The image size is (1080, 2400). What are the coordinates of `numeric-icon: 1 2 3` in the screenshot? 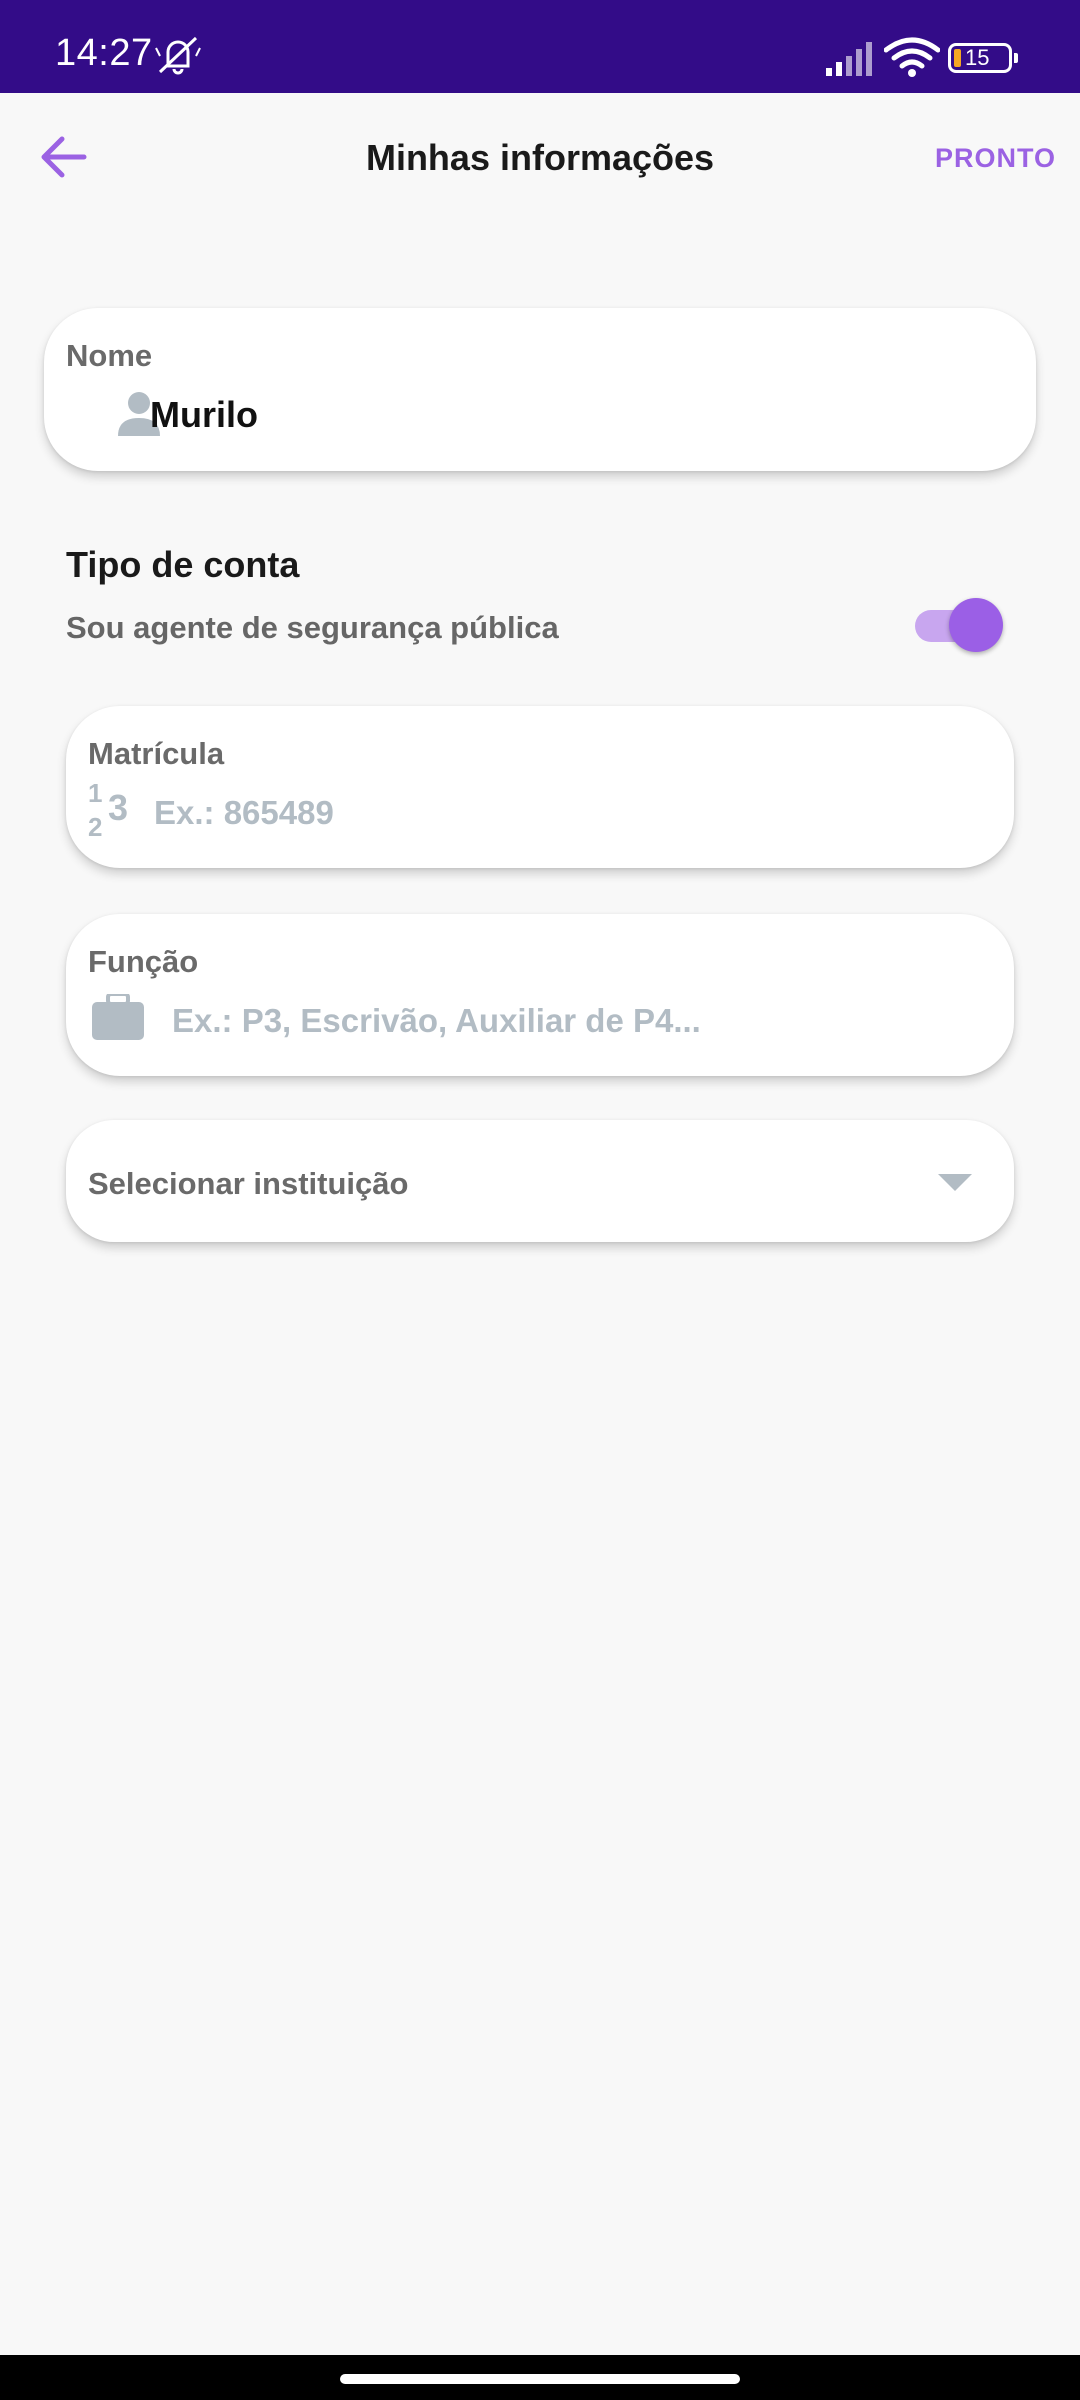 It's located at (108, 808).